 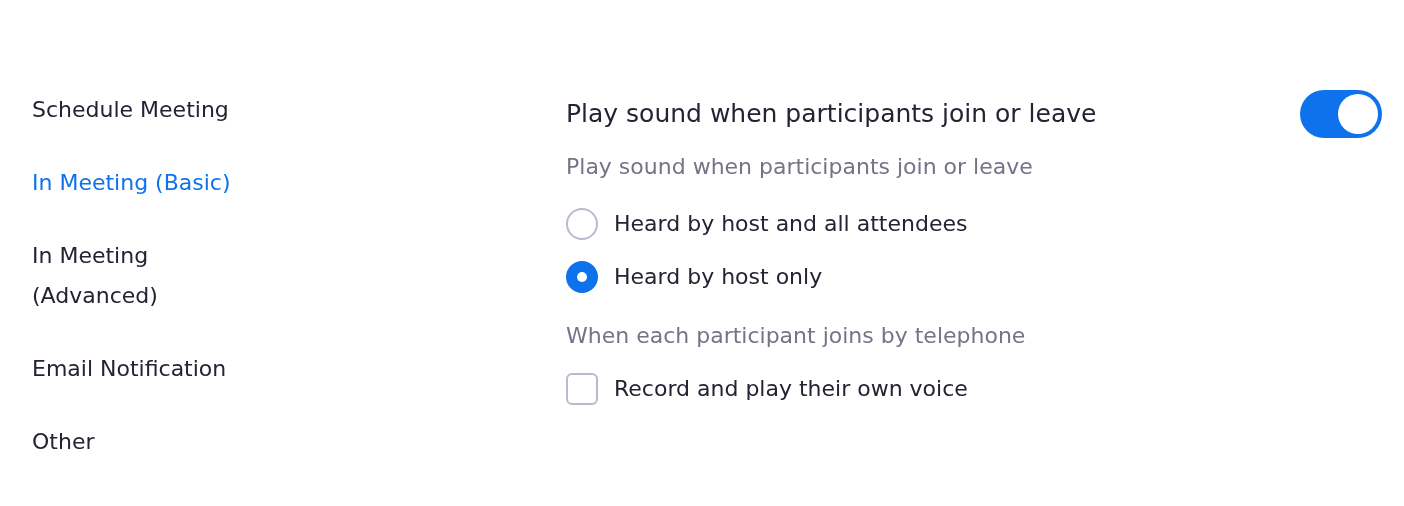 What do you see at coordinates (718, 277) in the screenshot?
I see `option-label: Heard by host only` at bounding box center [718, 277].